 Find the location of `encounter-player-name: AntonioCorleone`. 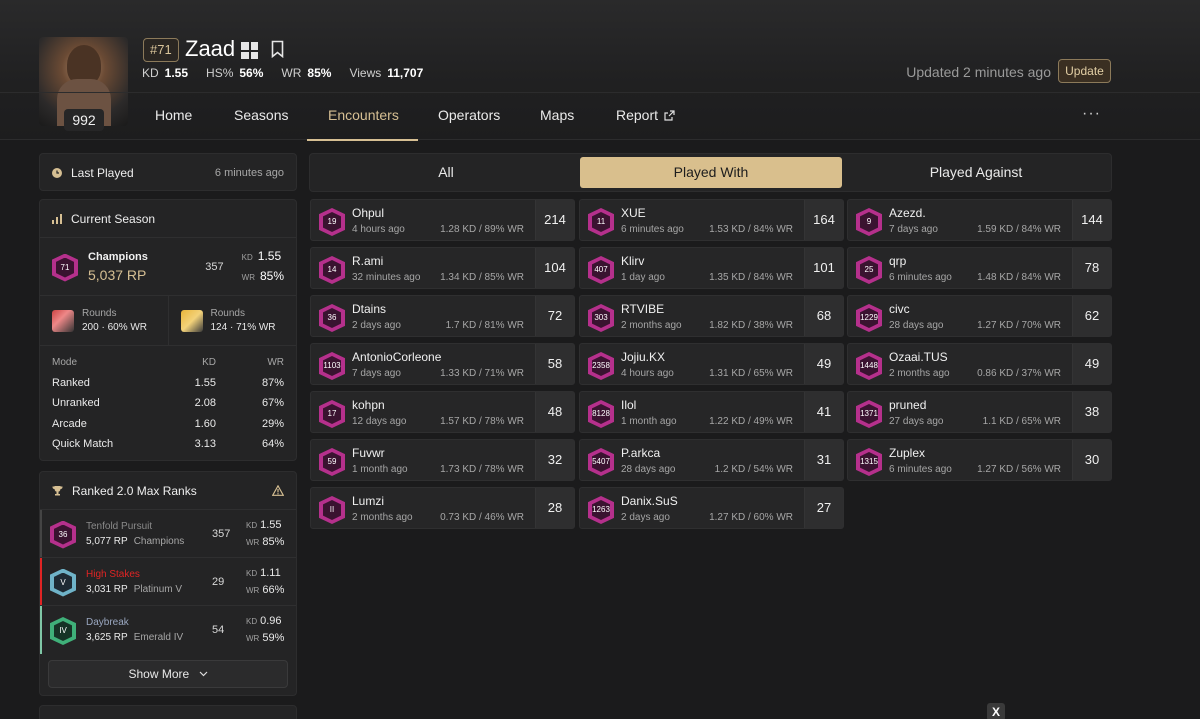

encounter-player-name: AntonioCorleone is located at coordinates (396, 357).